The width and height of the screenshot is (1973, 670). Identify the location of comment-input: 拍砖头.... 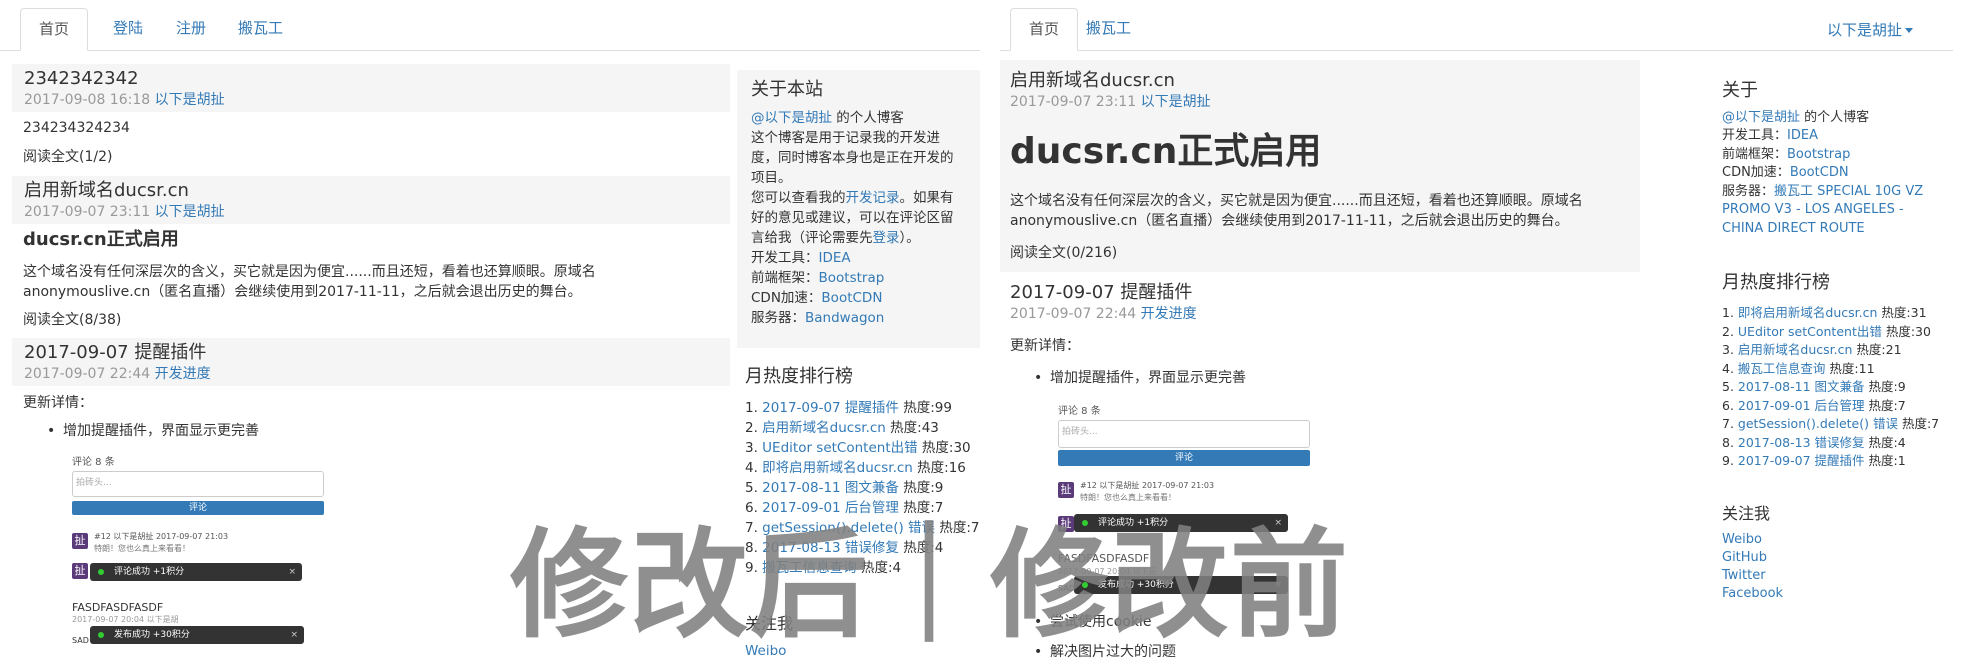
(1184, 434).